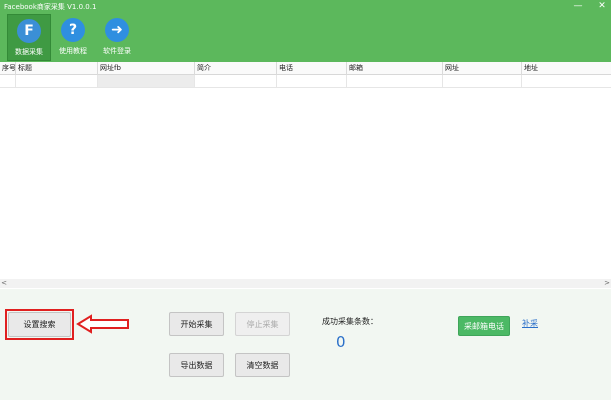  Describe the element at coordinates (262, 324) in the screenshot. I see `stop-collect-button: 停止采集` at that location.